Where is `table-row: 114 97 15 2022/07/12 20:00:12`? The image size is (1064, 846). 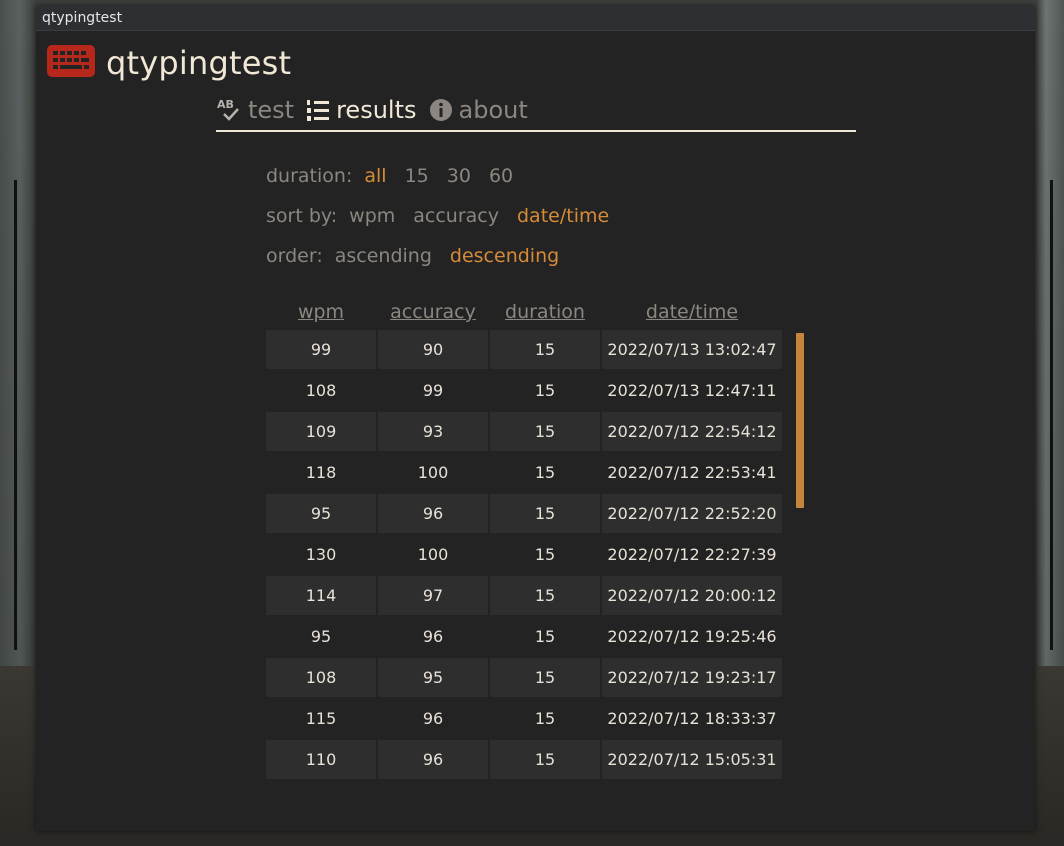 table-row: 114 97 15 2022/07/12 20:00:12 is located at coordinates (524, 596).